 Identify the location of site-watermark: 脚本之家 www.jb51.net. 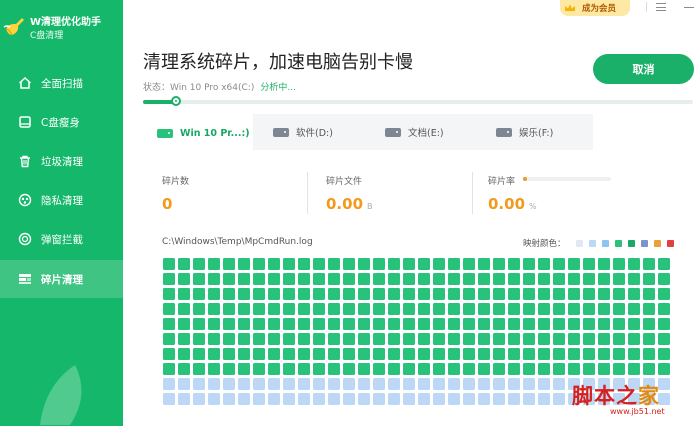
(636, 403).